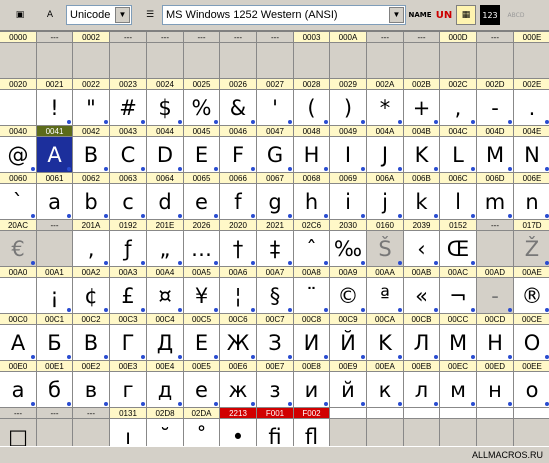  Describe the element at coordinates (495, 343) in the screenshot. I see `char-cell: H` at that location.